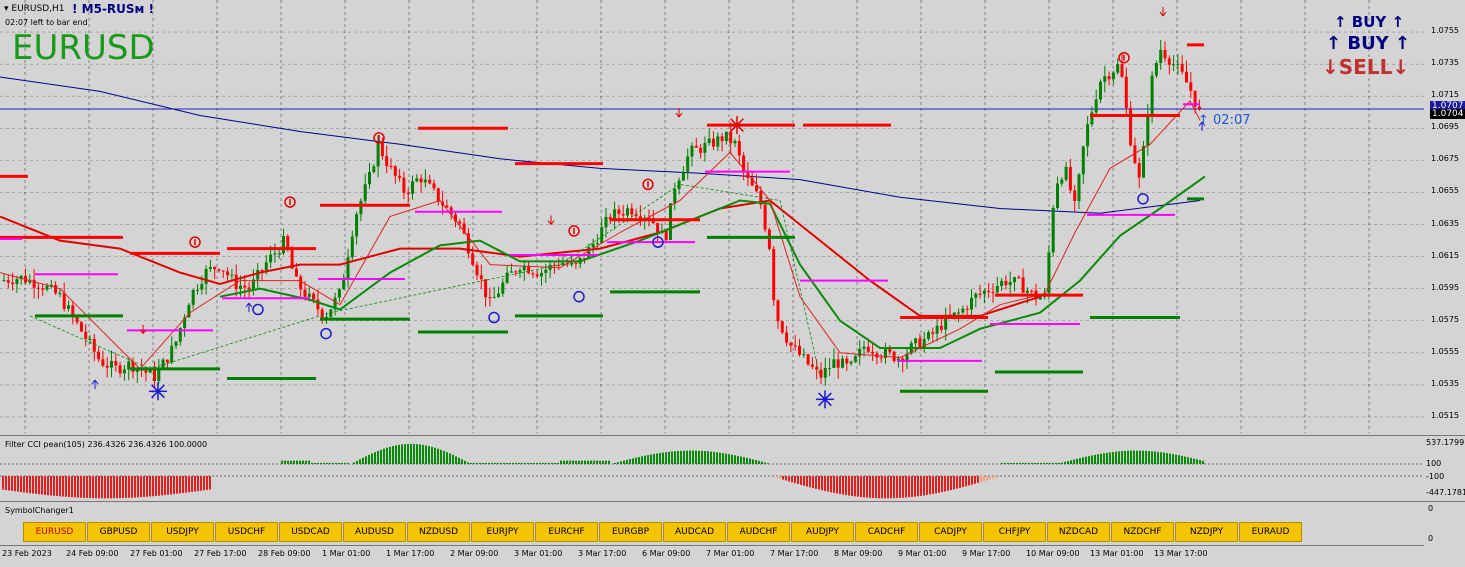  I want to click on price-tick: 1.0675, so click(1445, 158).